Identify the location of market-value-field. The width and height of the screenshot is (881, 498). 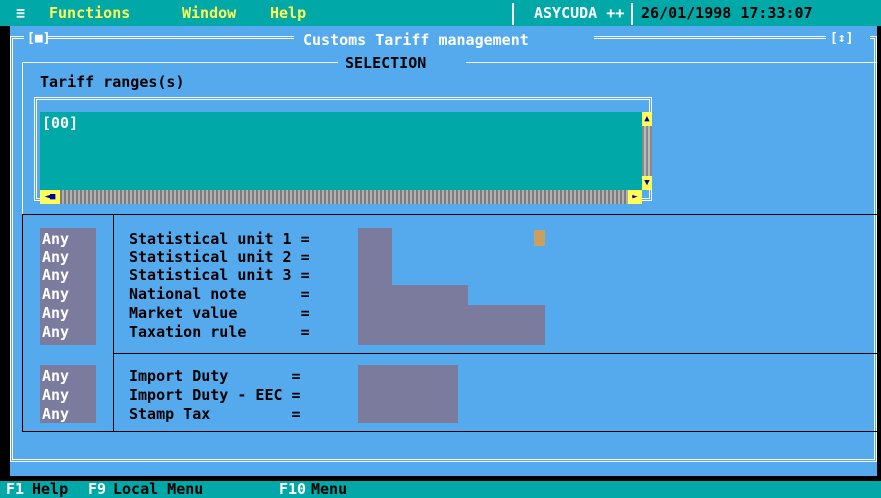
(451, 325).